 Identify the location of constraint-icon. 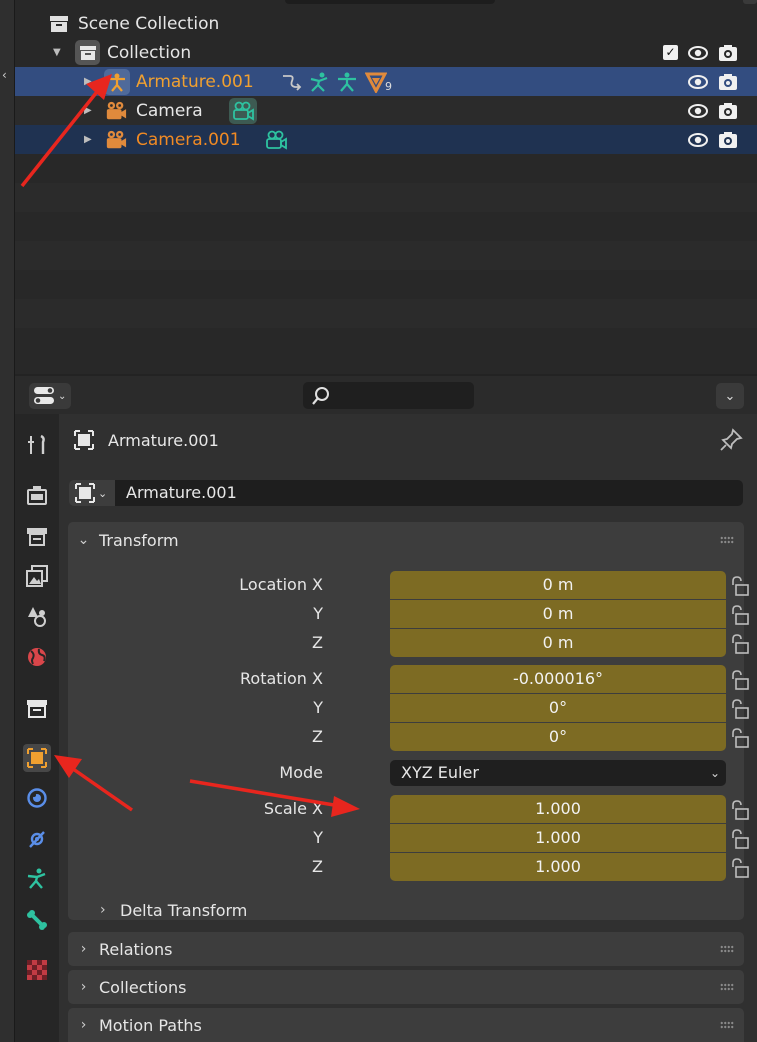
(291, 82).